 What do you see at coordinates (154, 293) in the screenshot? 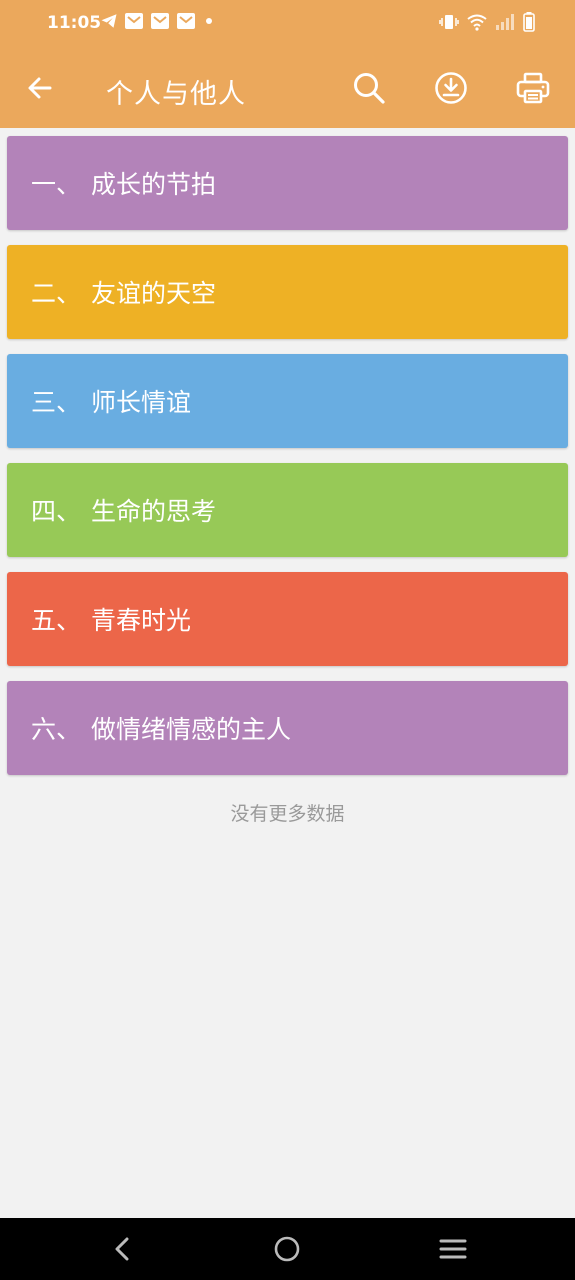
I see `item-label: 友谊的天空` at bounding box center [154, 293].